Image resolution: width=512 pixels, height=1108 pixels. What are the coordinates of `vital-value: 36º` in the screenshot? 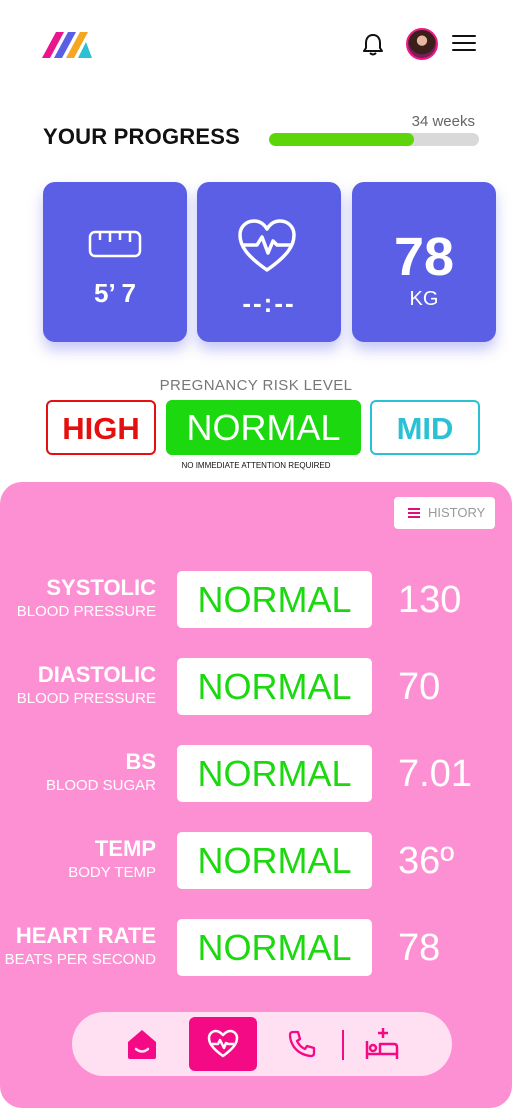 It's located at (426, 861).